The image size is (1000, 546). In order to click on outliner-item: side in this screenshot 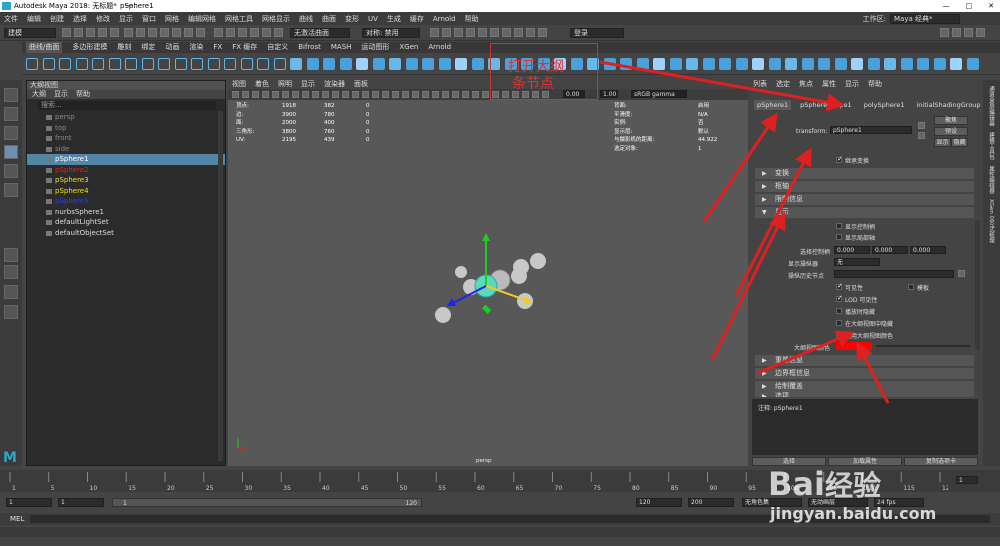, I will do `click(126, 149)`.